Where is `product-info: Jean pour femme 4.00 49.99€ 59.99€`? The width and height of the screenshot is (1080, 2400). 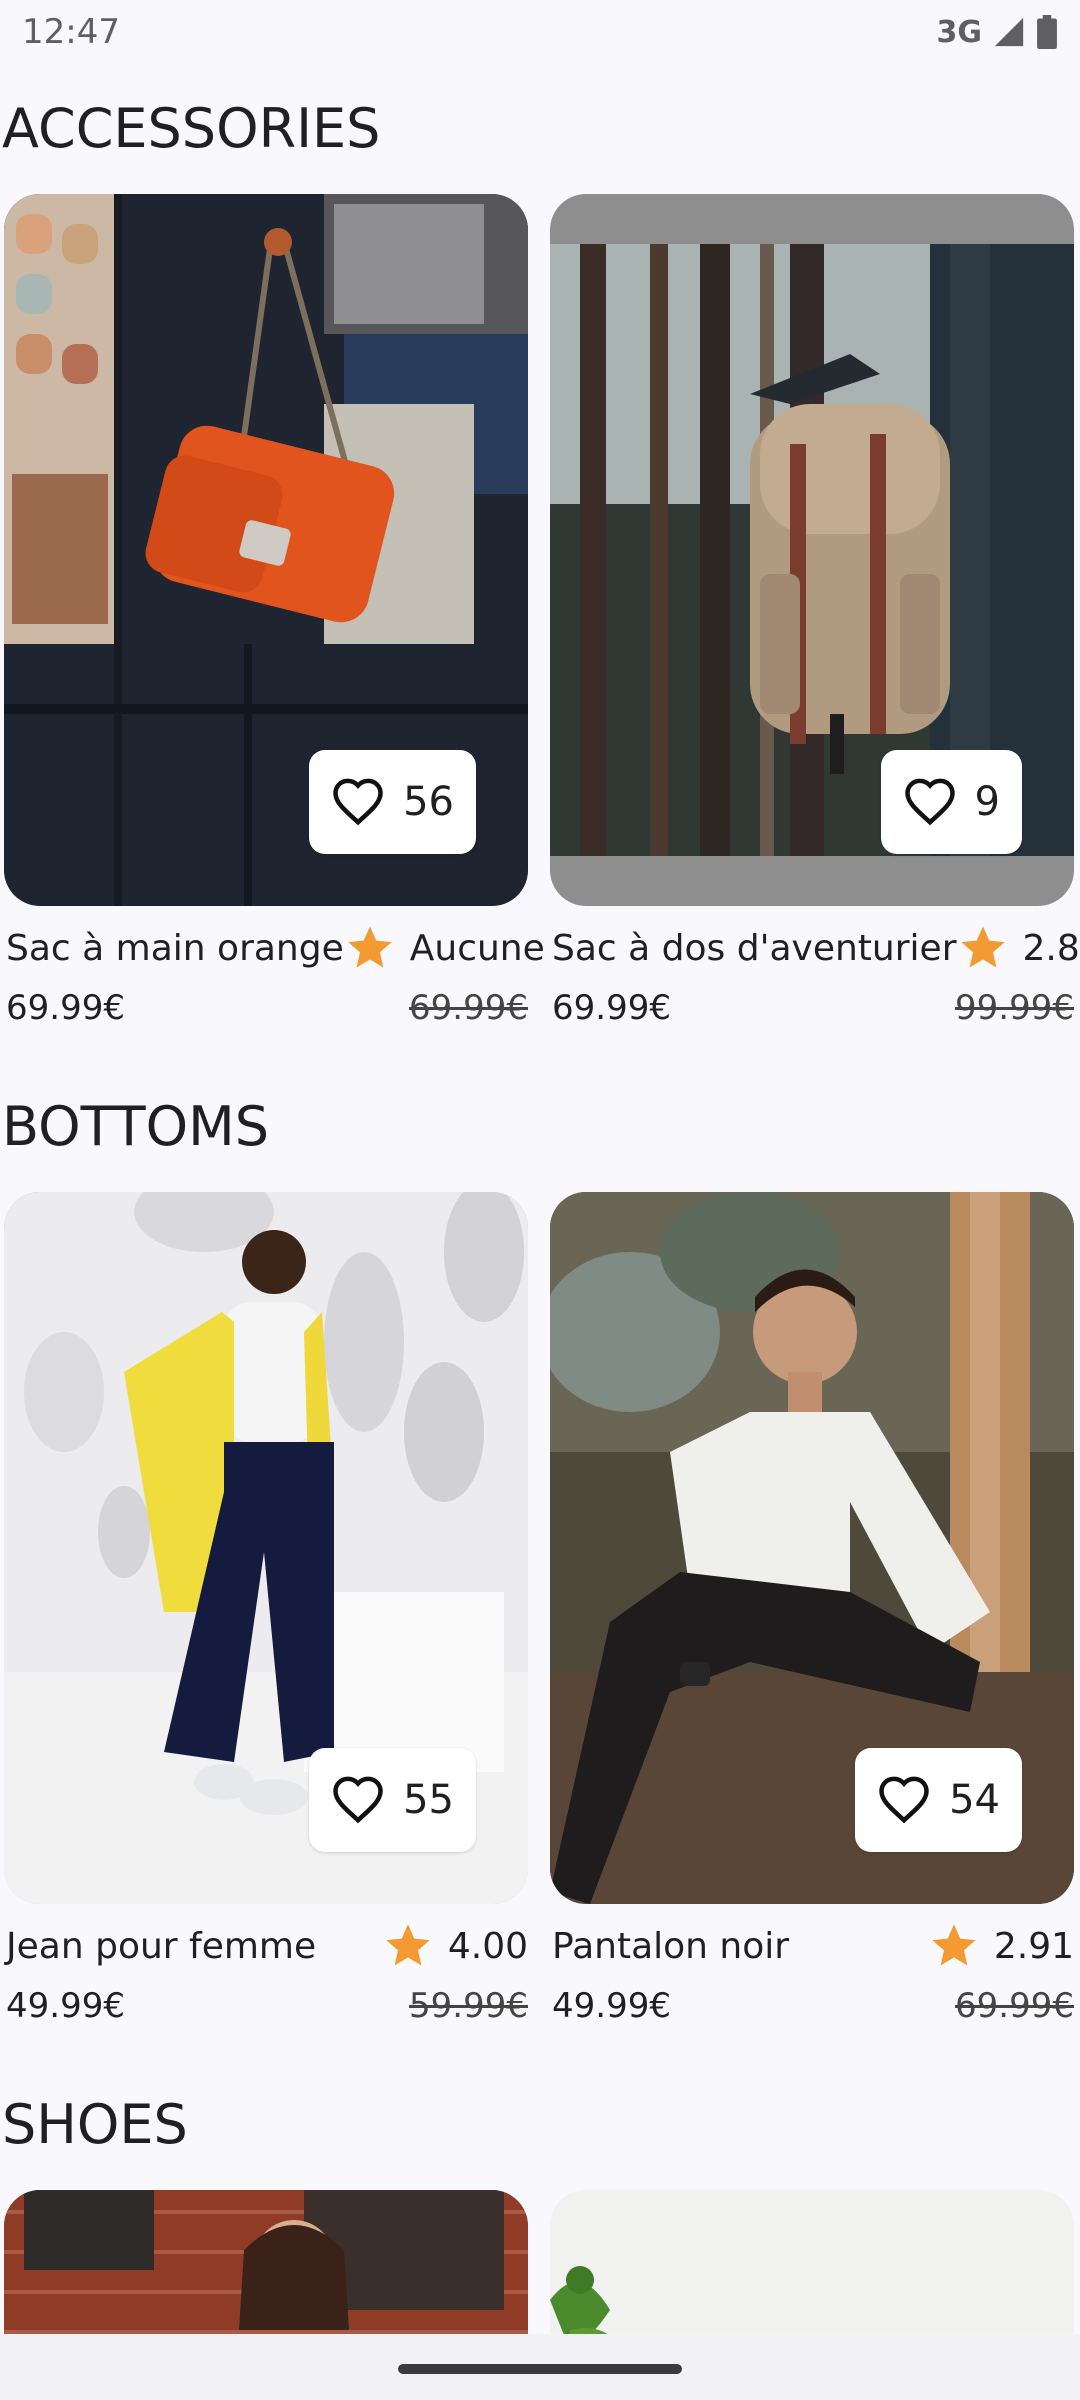
product-info: Jean pour femme 4.00 49.99€ 59.99€ is located at coordinates (266, 1970).